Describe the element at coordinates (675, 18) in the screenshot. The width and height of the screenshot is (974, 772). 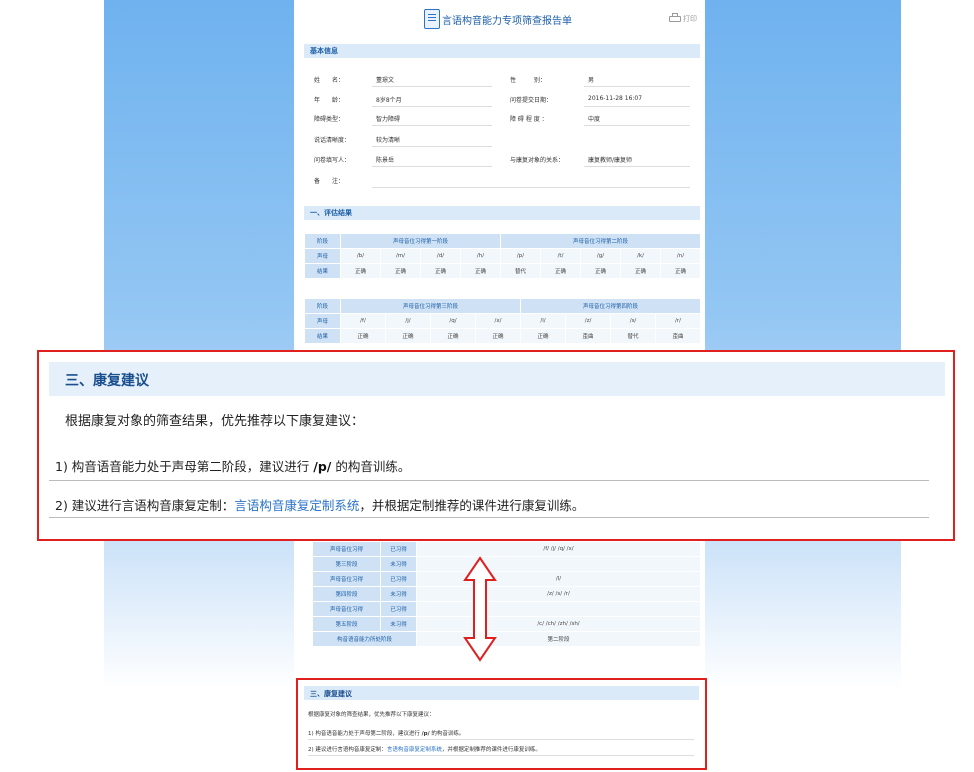
I see `printer-icon` at that location.